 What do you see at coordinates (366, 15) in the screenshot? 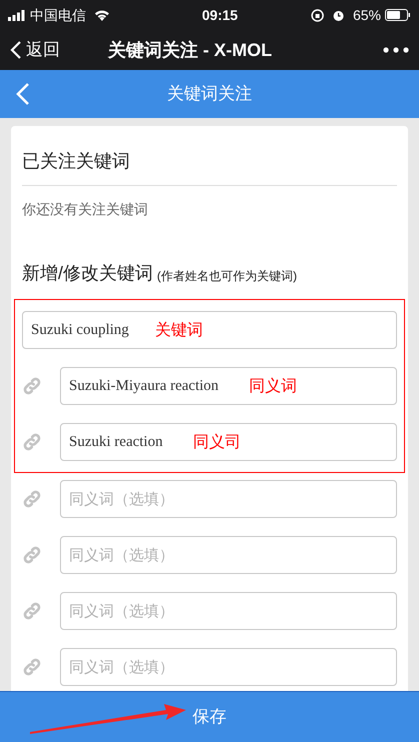
I see `battery-text: 65%` at bounding box center [366, 15].